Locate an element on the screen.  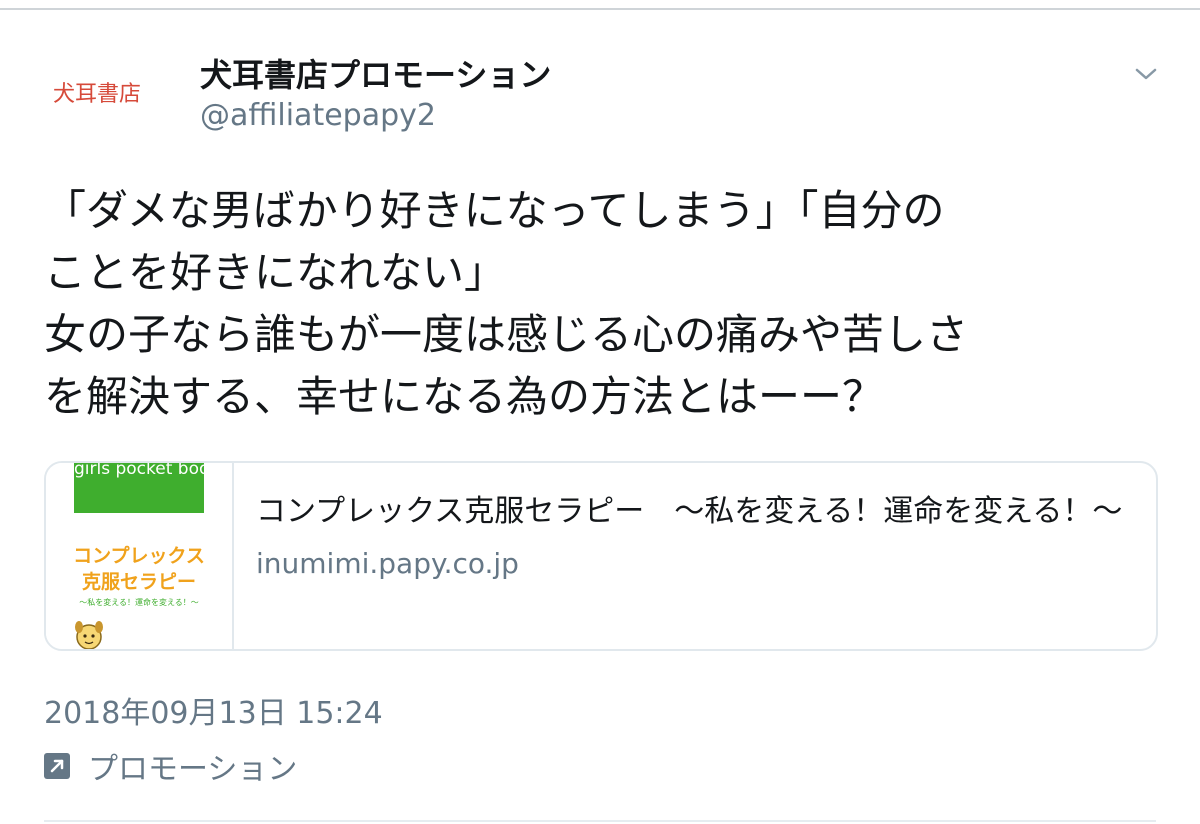
thumbnail-subtitle: 〜私を変える！運命を変える！〜 is located at coordinates (139, 602).